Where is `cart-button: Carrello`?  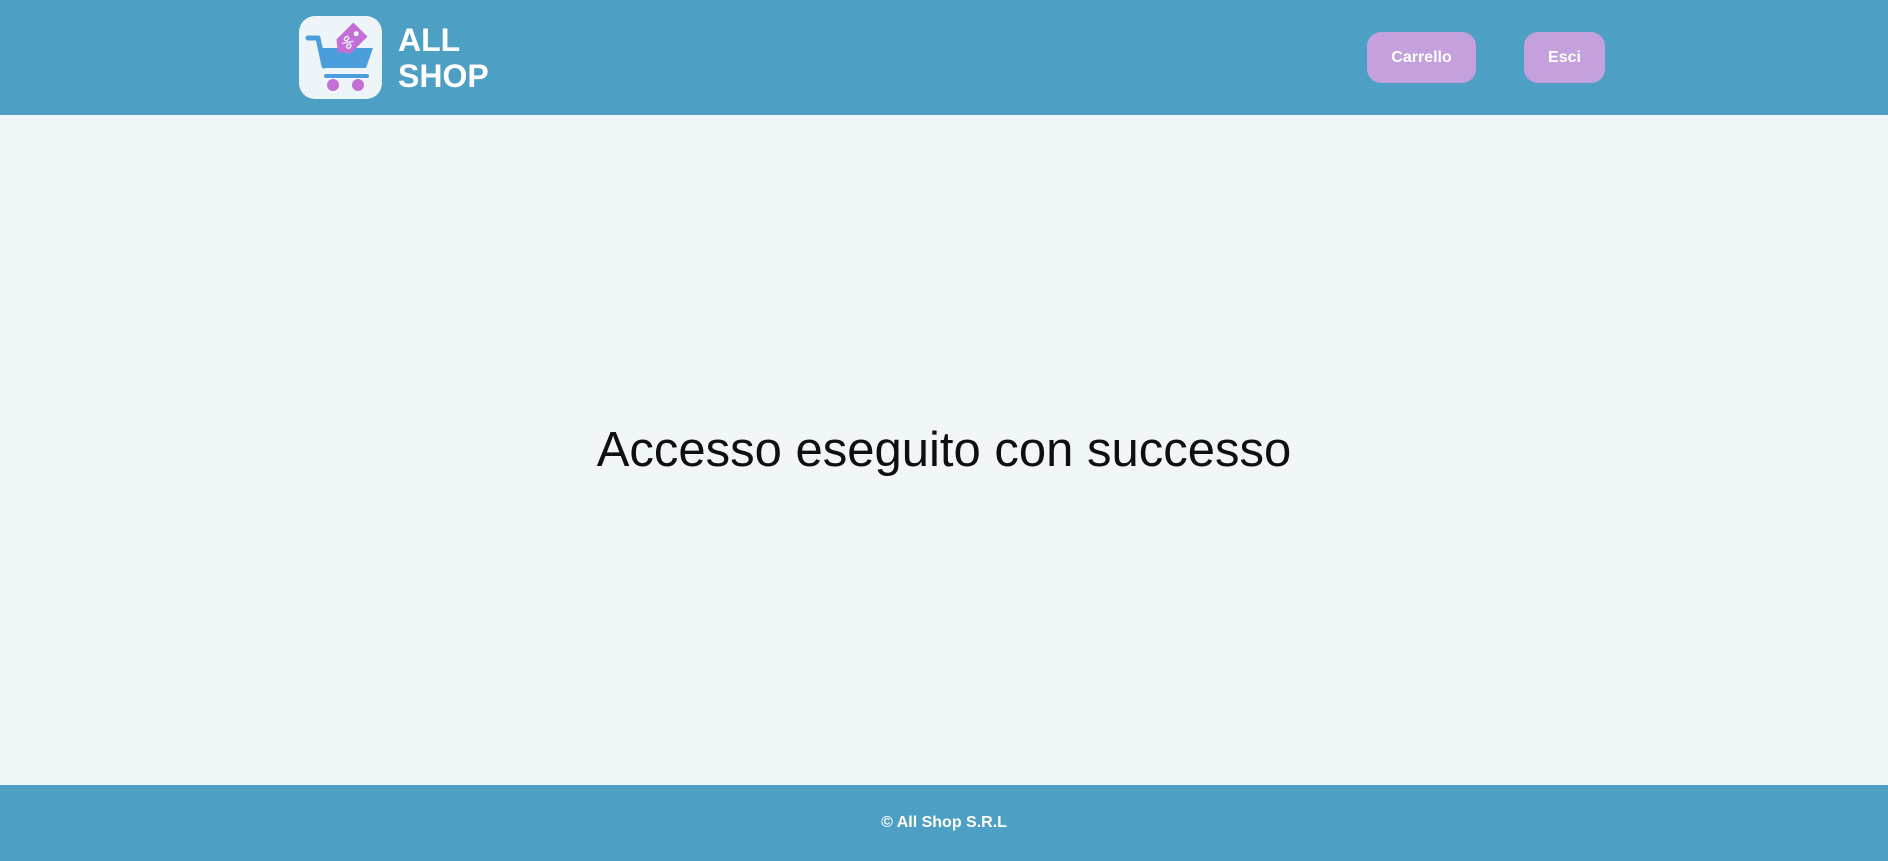
cart-button: Carrello is located at coordinates (1421, 57).